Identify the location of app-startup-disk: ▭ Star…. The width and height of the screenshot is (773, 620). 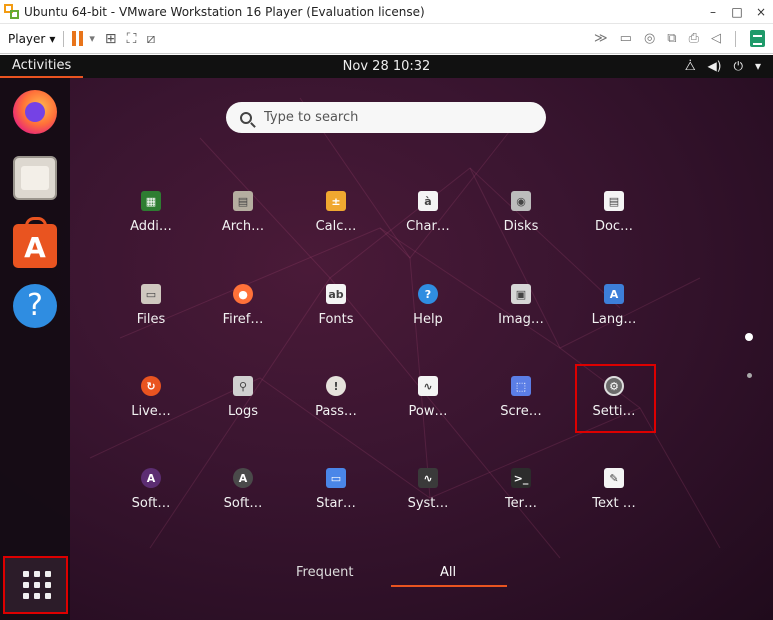
(336, 503).